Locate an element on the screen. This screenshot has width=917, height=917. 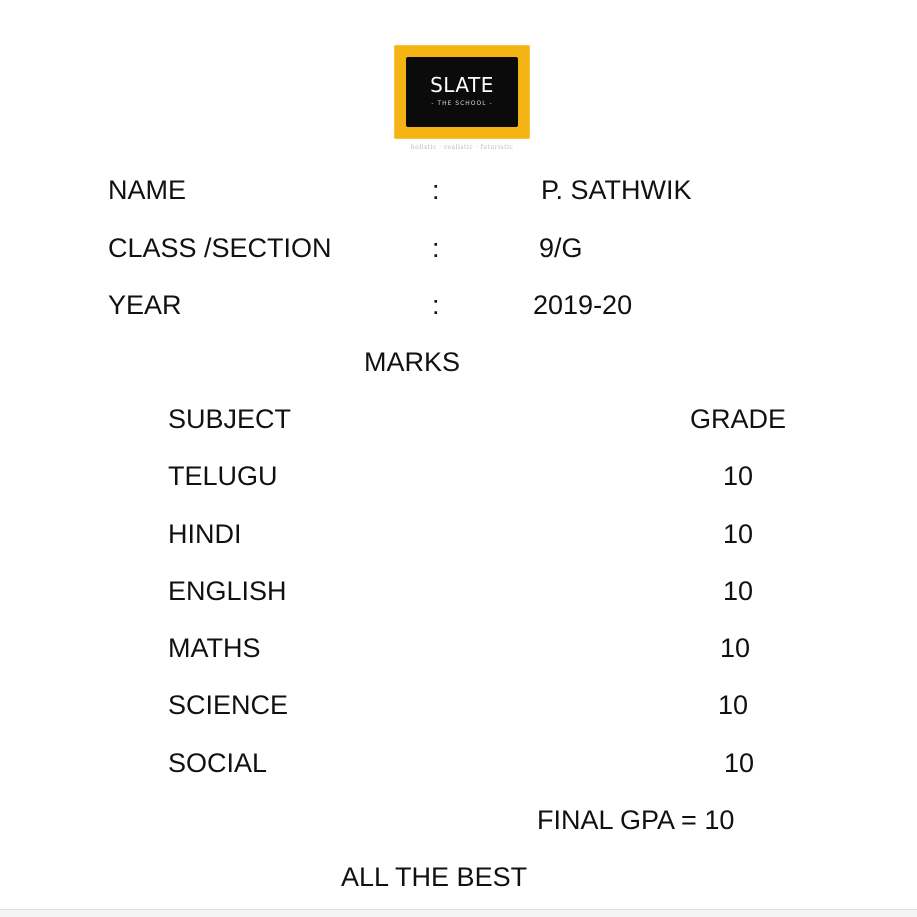
grade-english: 10 is located at coordinates (738, 591).